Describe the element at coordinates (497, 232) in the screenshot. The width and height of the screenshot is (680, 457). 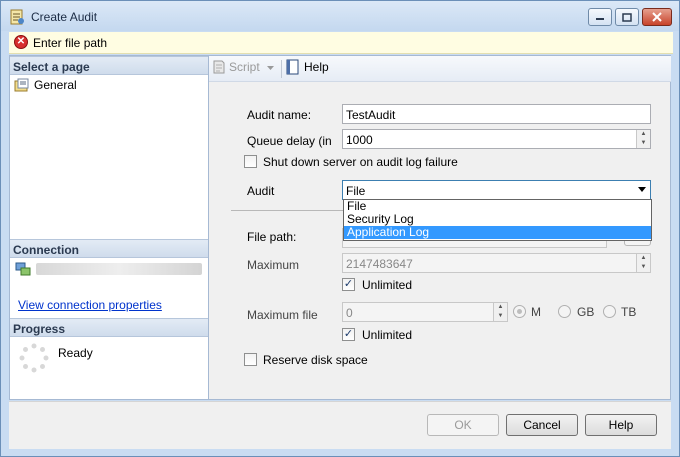
I see `dropdown-option-application-log: Application Log` at that location.